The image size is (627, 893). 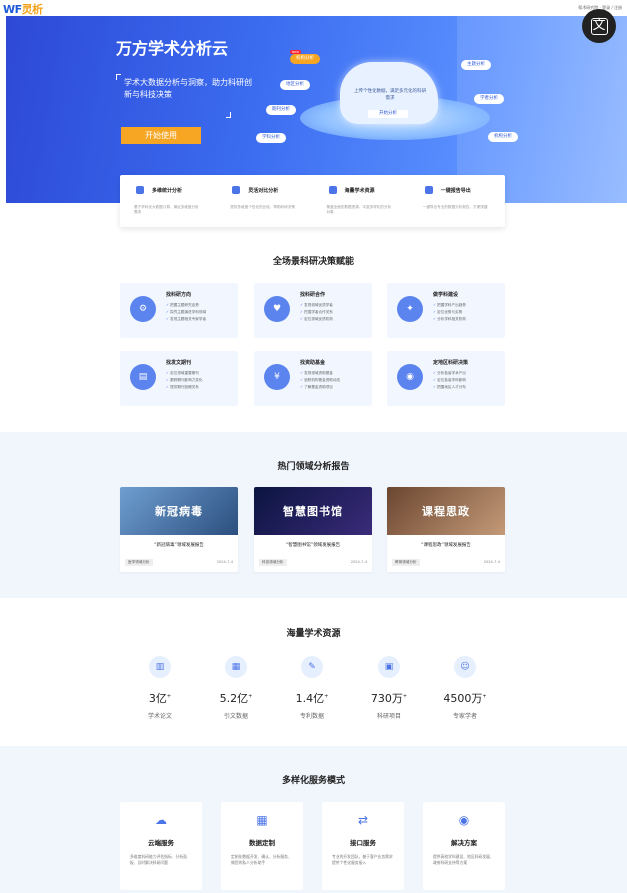 What do you see at coordinates (332, 190) in the screenshot?
I see `database-icon` at bounding box center [332, 190].